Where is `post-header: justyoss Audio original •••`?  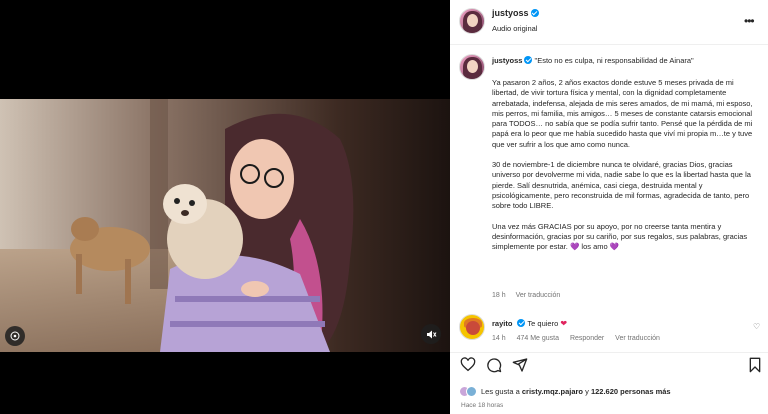 post-header: justyoss Audio original ••• is located at coordinates (609, 22).